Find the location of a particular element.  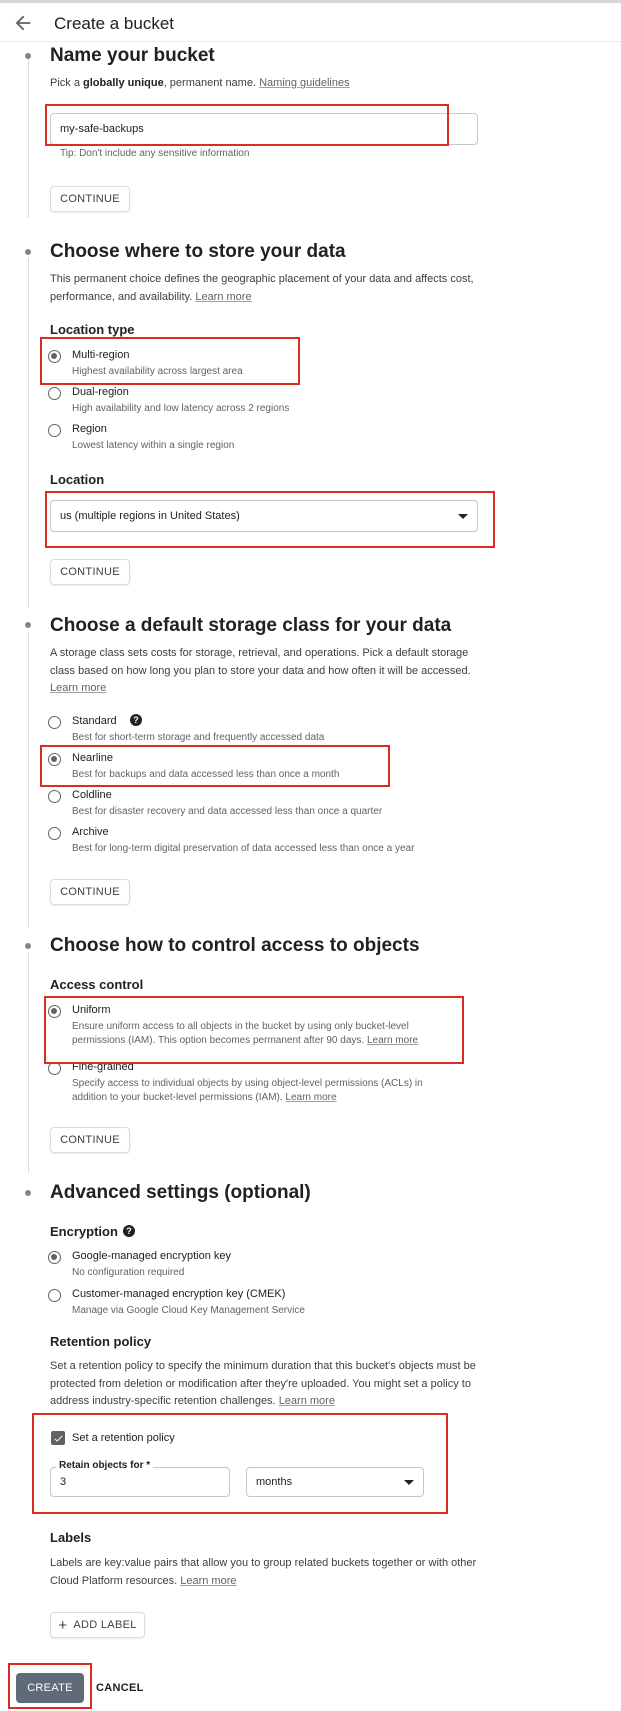

location-select: us (multiple regions in United States) is located at coordinates (264, 516).